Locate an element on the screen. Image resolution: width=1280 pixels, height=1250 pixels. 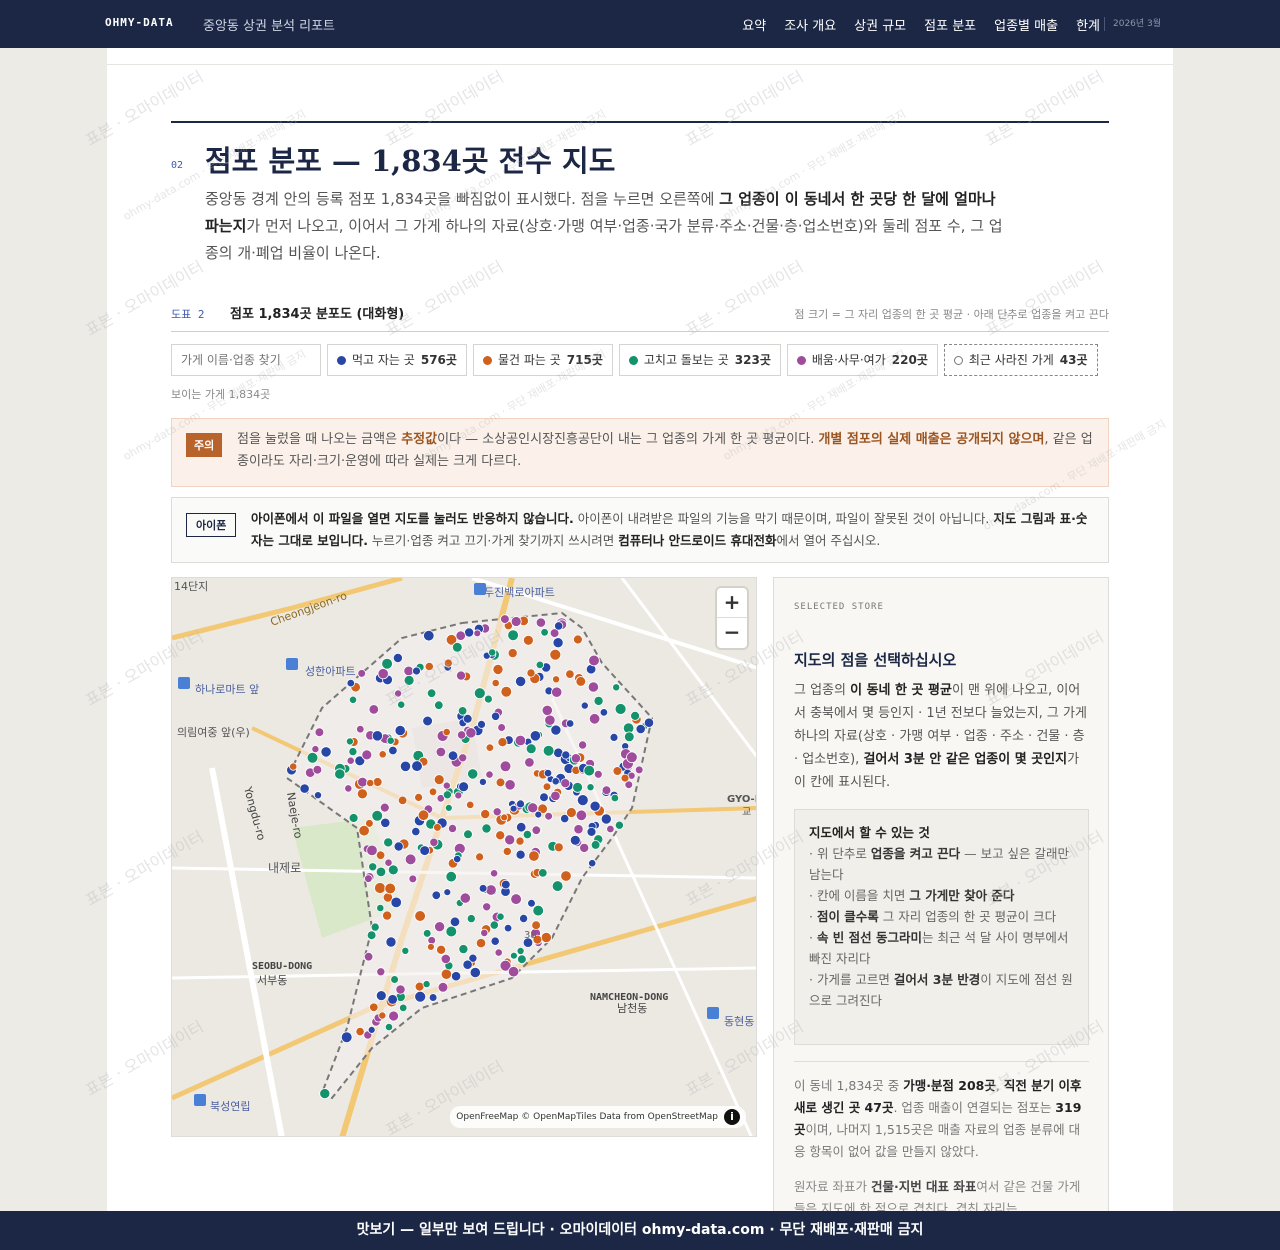
nav-link-distribution: 점포 분포 is located at coordinates (950, 24).